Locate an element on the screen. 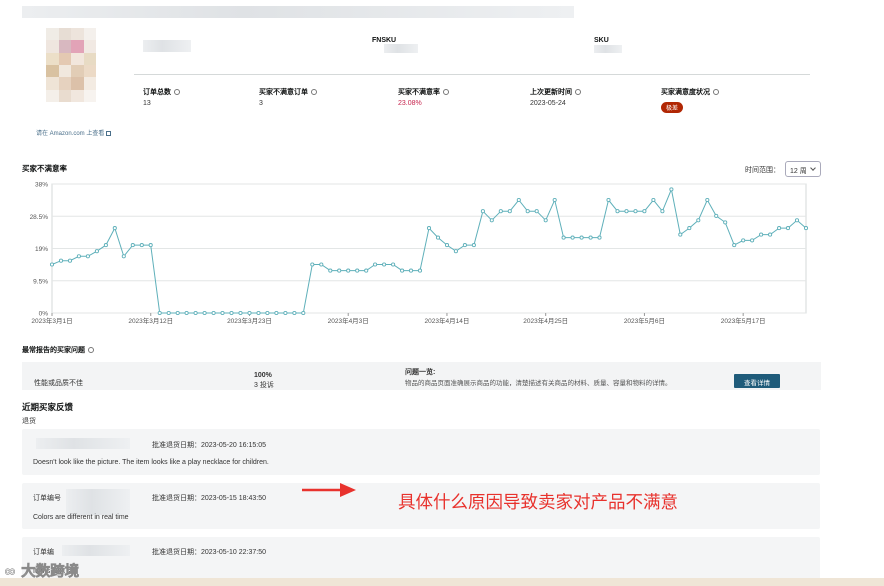 Image resolution: width=884 pixels, height=586 pixels. feedback-title: 近期买家反馈 is located at coordinates (48, 407).